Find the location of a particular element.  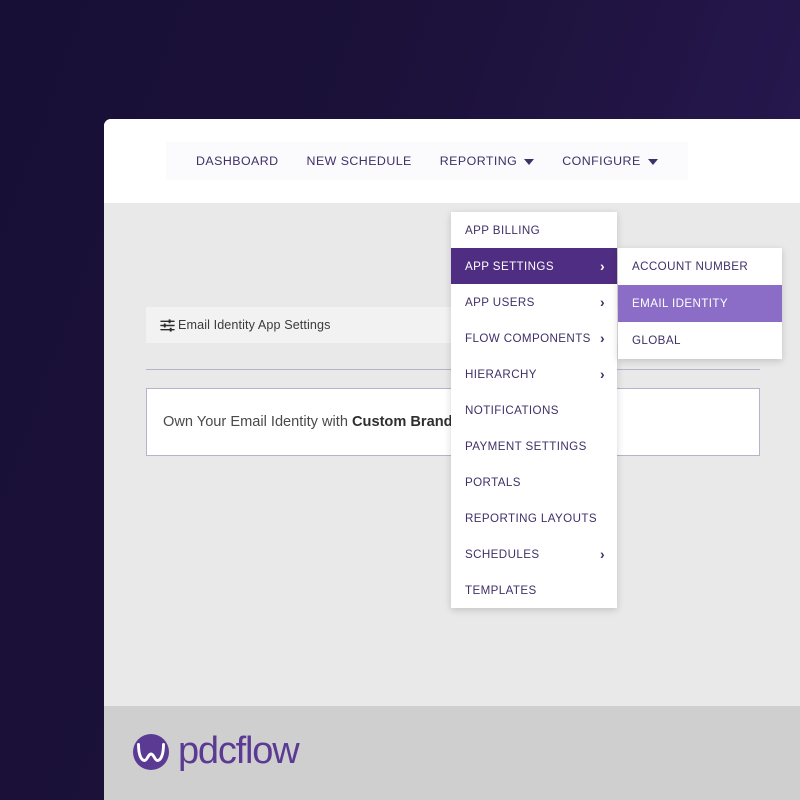

footer-logo: pdcflow is located at coordinates (240, 752).